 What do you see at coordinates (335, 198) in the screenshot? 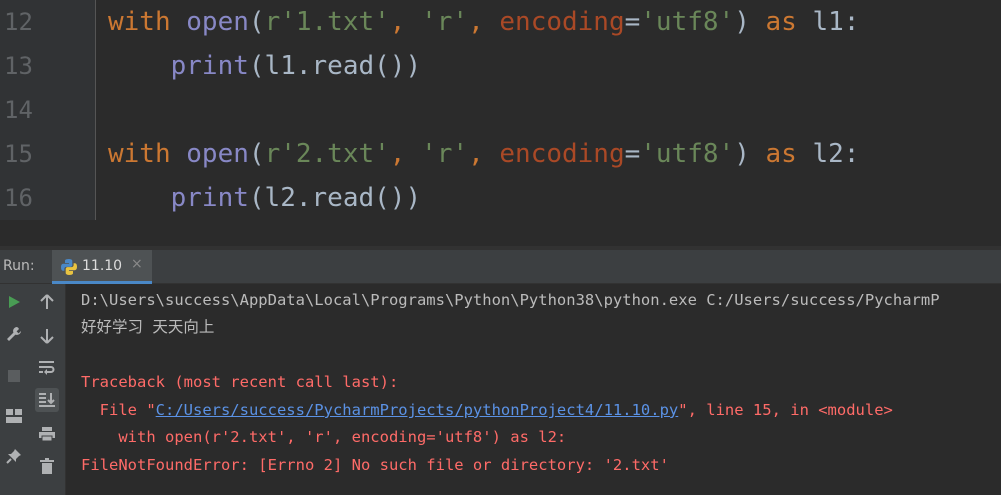
I see `code-token: (l2.read())` at bounding box center [335, 198].